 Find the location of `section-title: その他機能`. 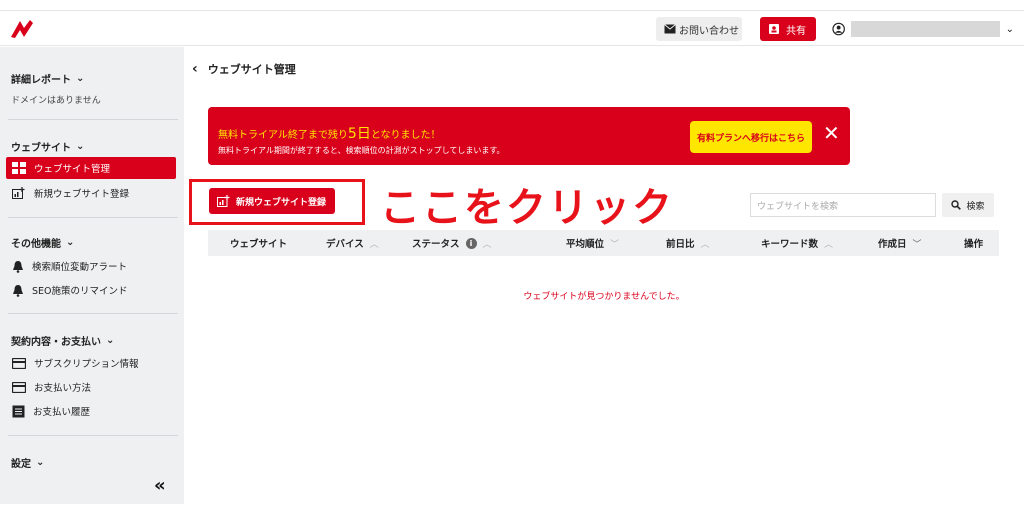

section-title: その他機能 is located at coordinates (36, 244).